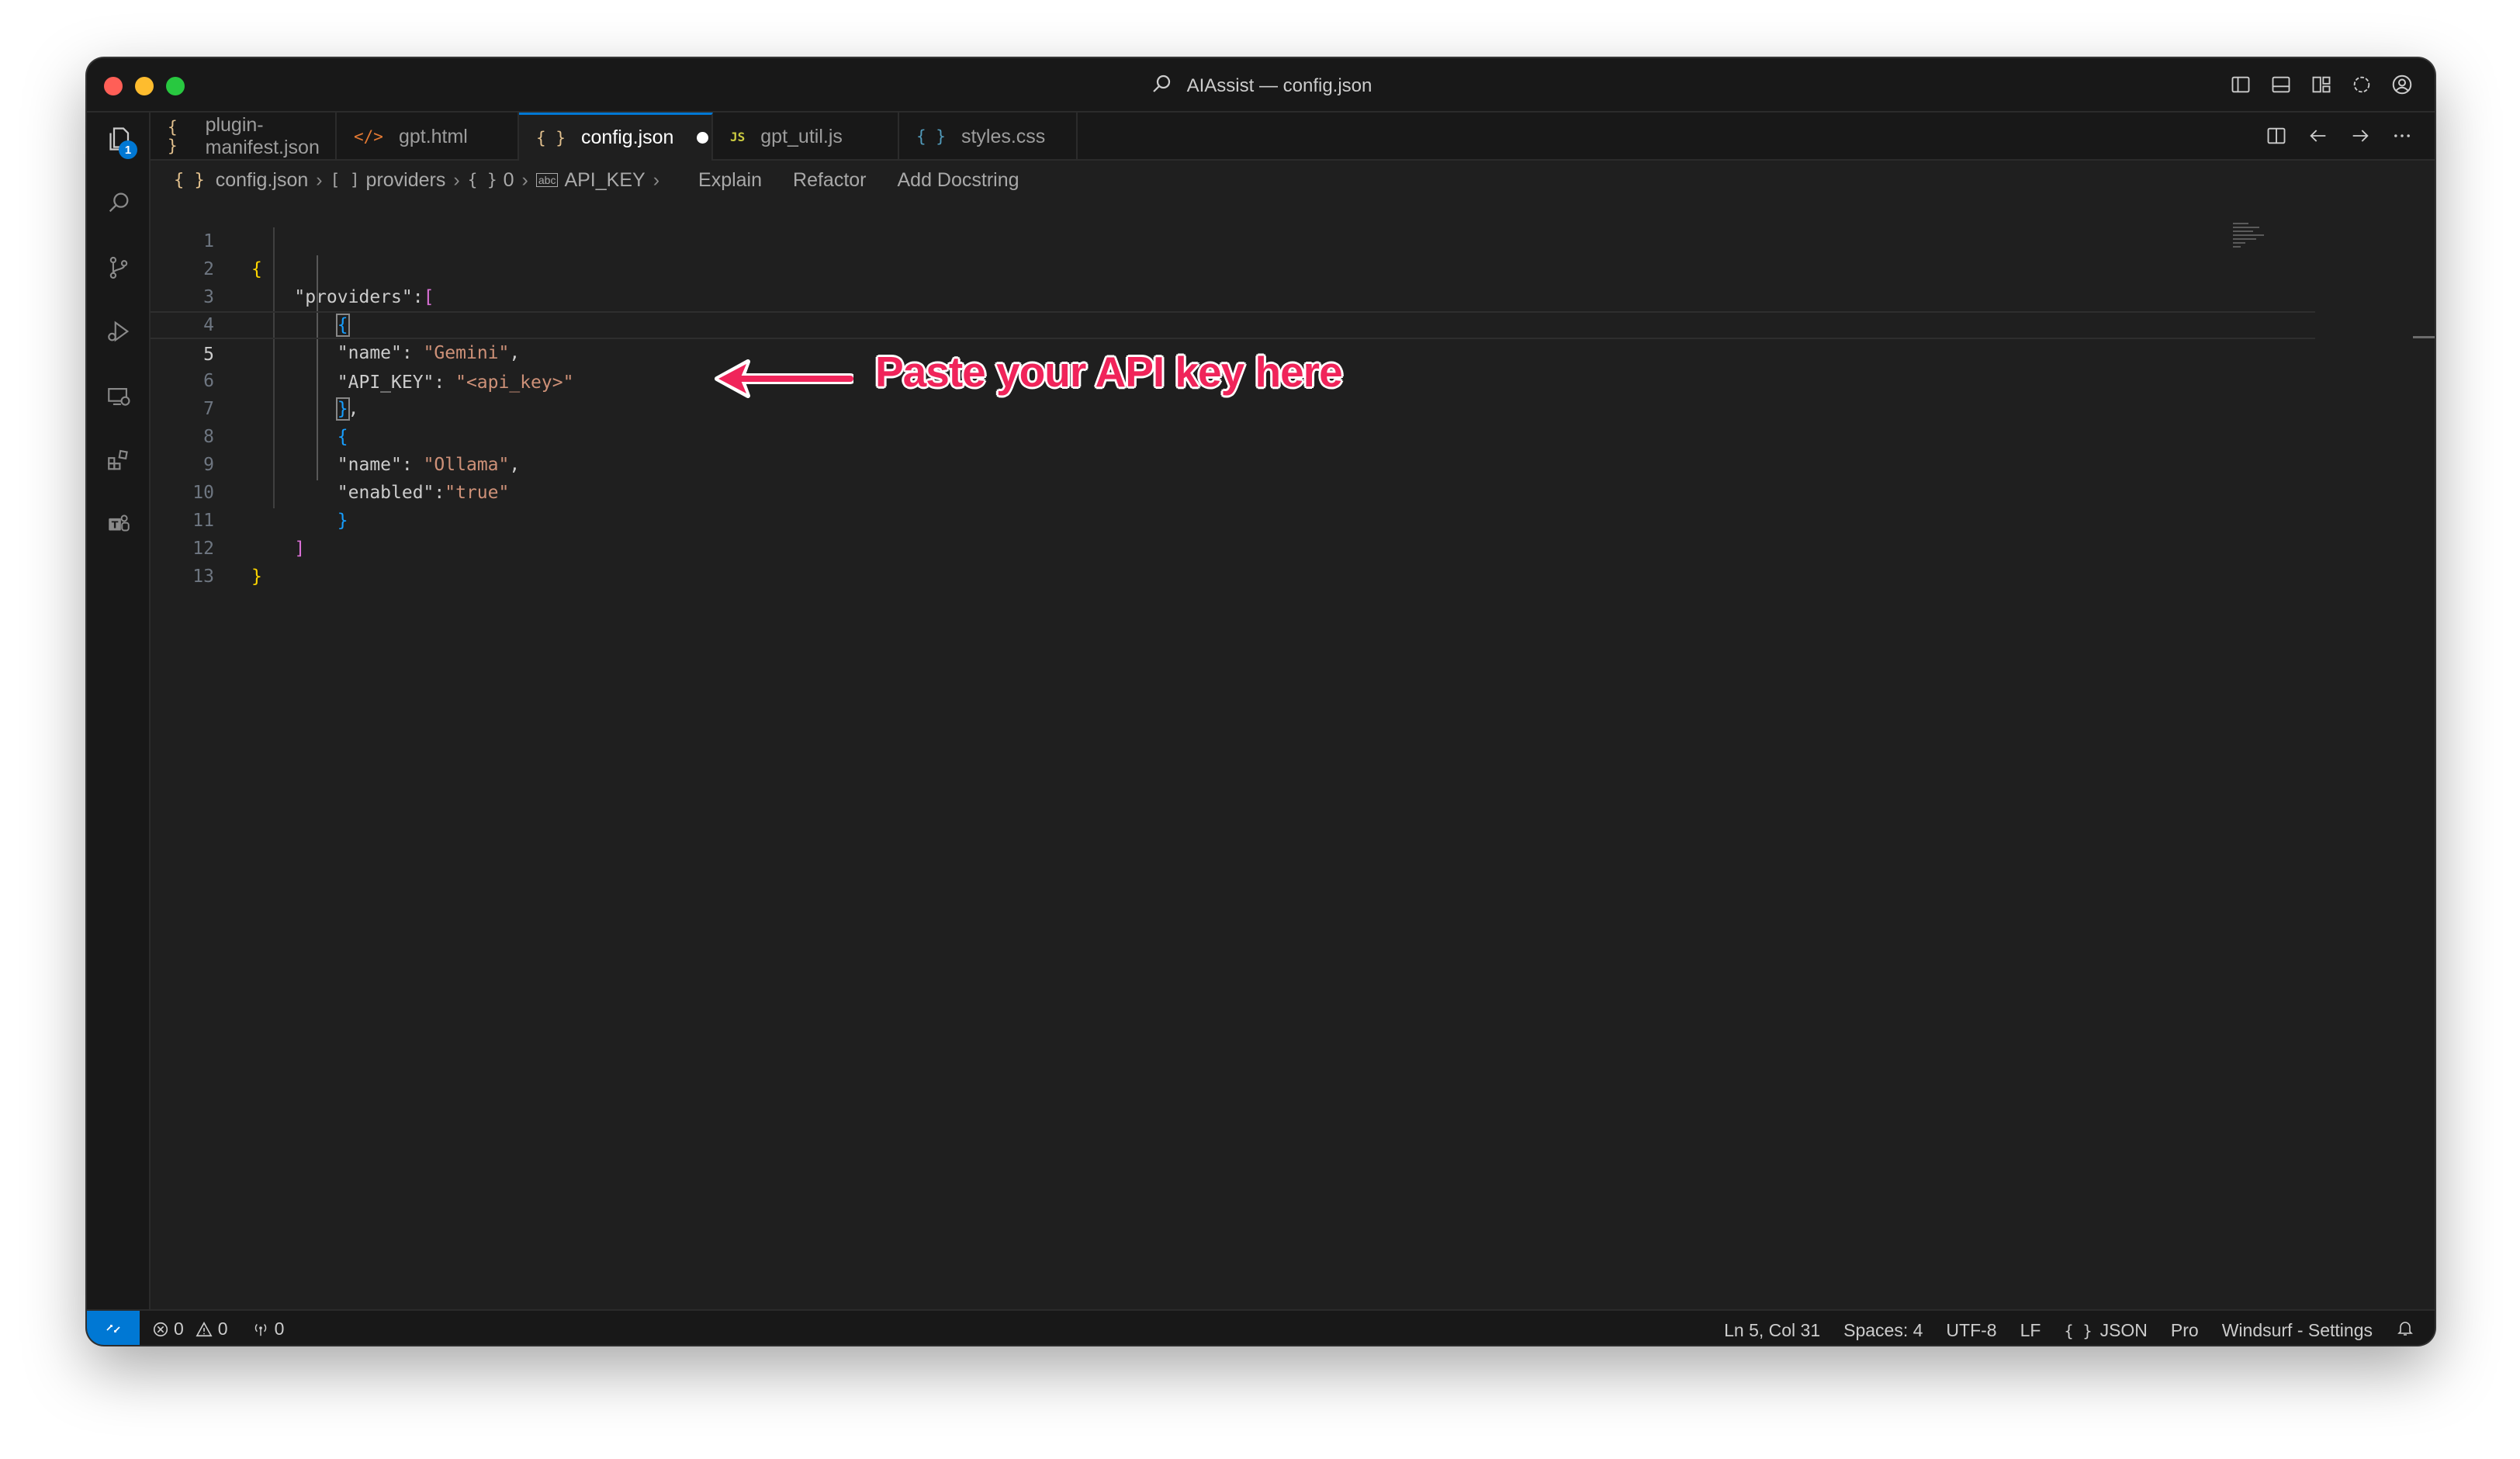  I want to click on explorer-badge: 1, so click(128, 149).